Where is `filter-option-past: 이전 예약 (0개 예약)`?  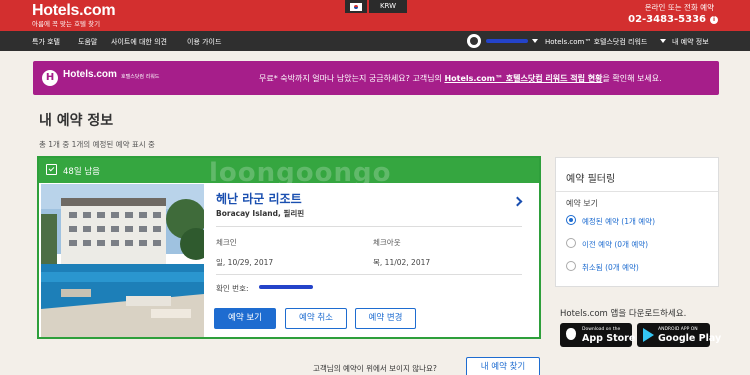 filter-option-past: 이전 예약 (0개 예약) is located at coordinates (615, 244).